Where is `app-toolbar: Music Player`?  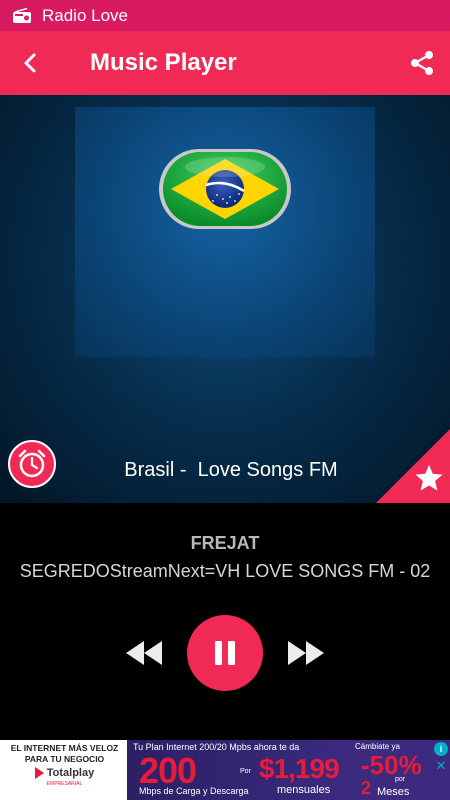
app-toolbar: Music Player is located at coordinates (225, 63).